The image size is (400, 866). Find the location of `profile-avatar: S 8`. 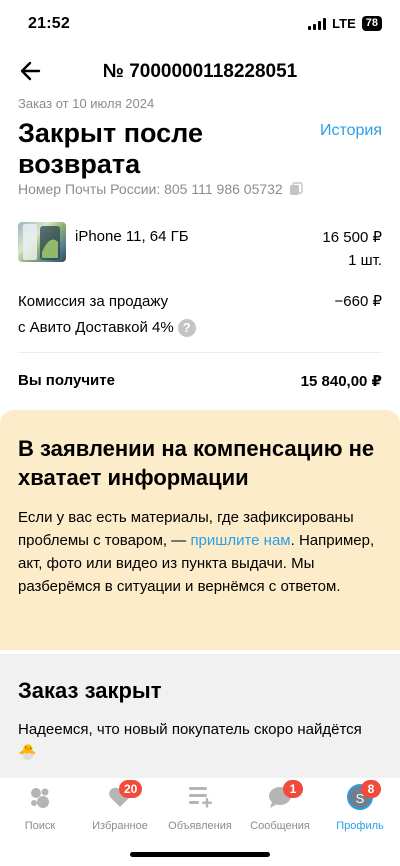

profile-avatar: S 8 is located at coordinates (364, 795).